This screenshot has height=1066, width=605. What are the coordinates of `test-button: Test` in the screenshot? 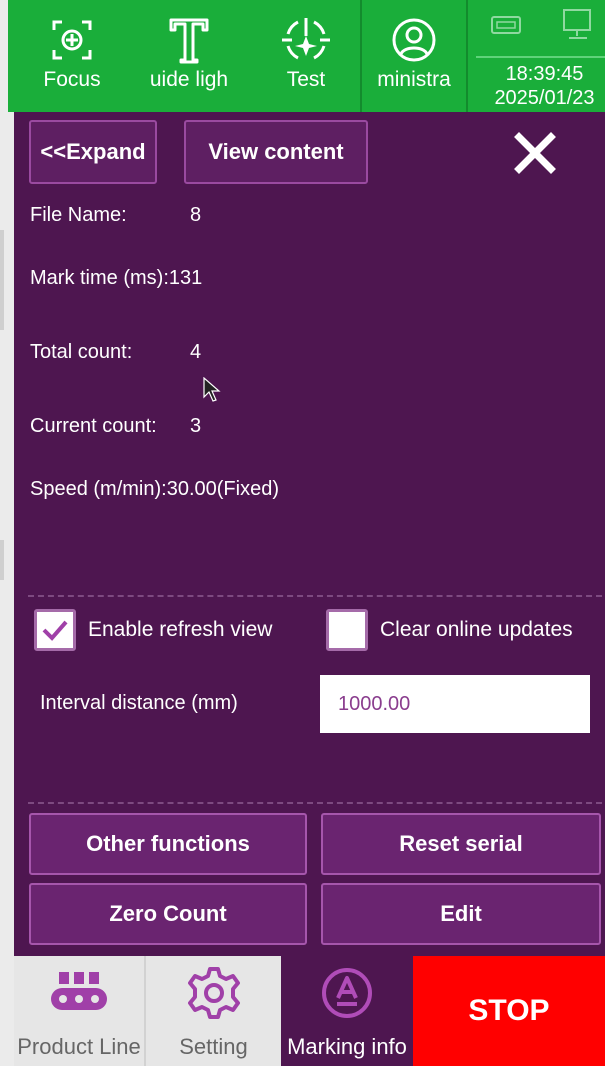 It's located at (306, 56).